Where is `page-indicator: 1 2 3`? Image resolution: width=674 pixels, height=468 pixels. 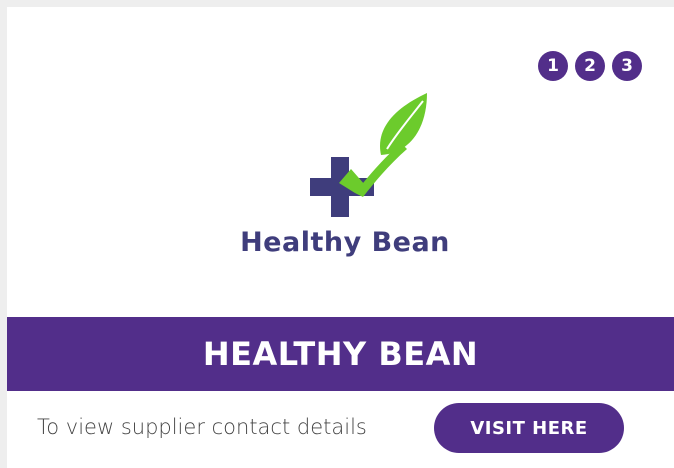 page-indicator: 1 2 3 is located at coordinates (590, 66).